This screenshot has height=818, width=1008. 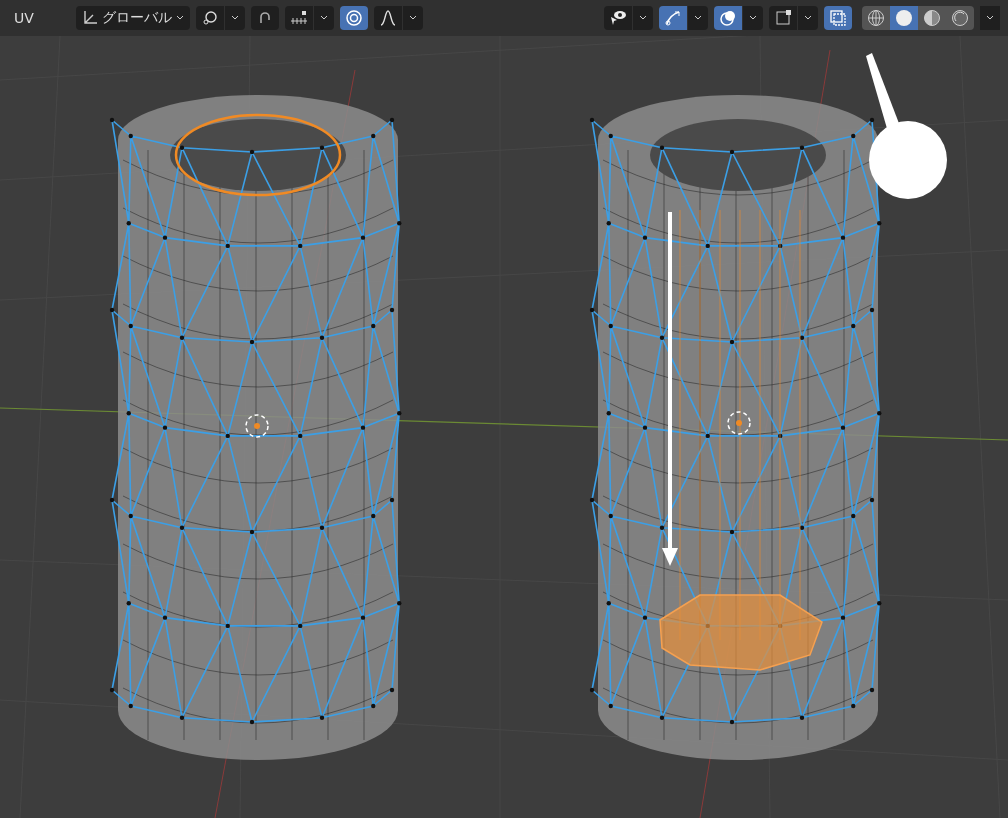 I want to click on falloff-toggle, so click(x=387, y=18).